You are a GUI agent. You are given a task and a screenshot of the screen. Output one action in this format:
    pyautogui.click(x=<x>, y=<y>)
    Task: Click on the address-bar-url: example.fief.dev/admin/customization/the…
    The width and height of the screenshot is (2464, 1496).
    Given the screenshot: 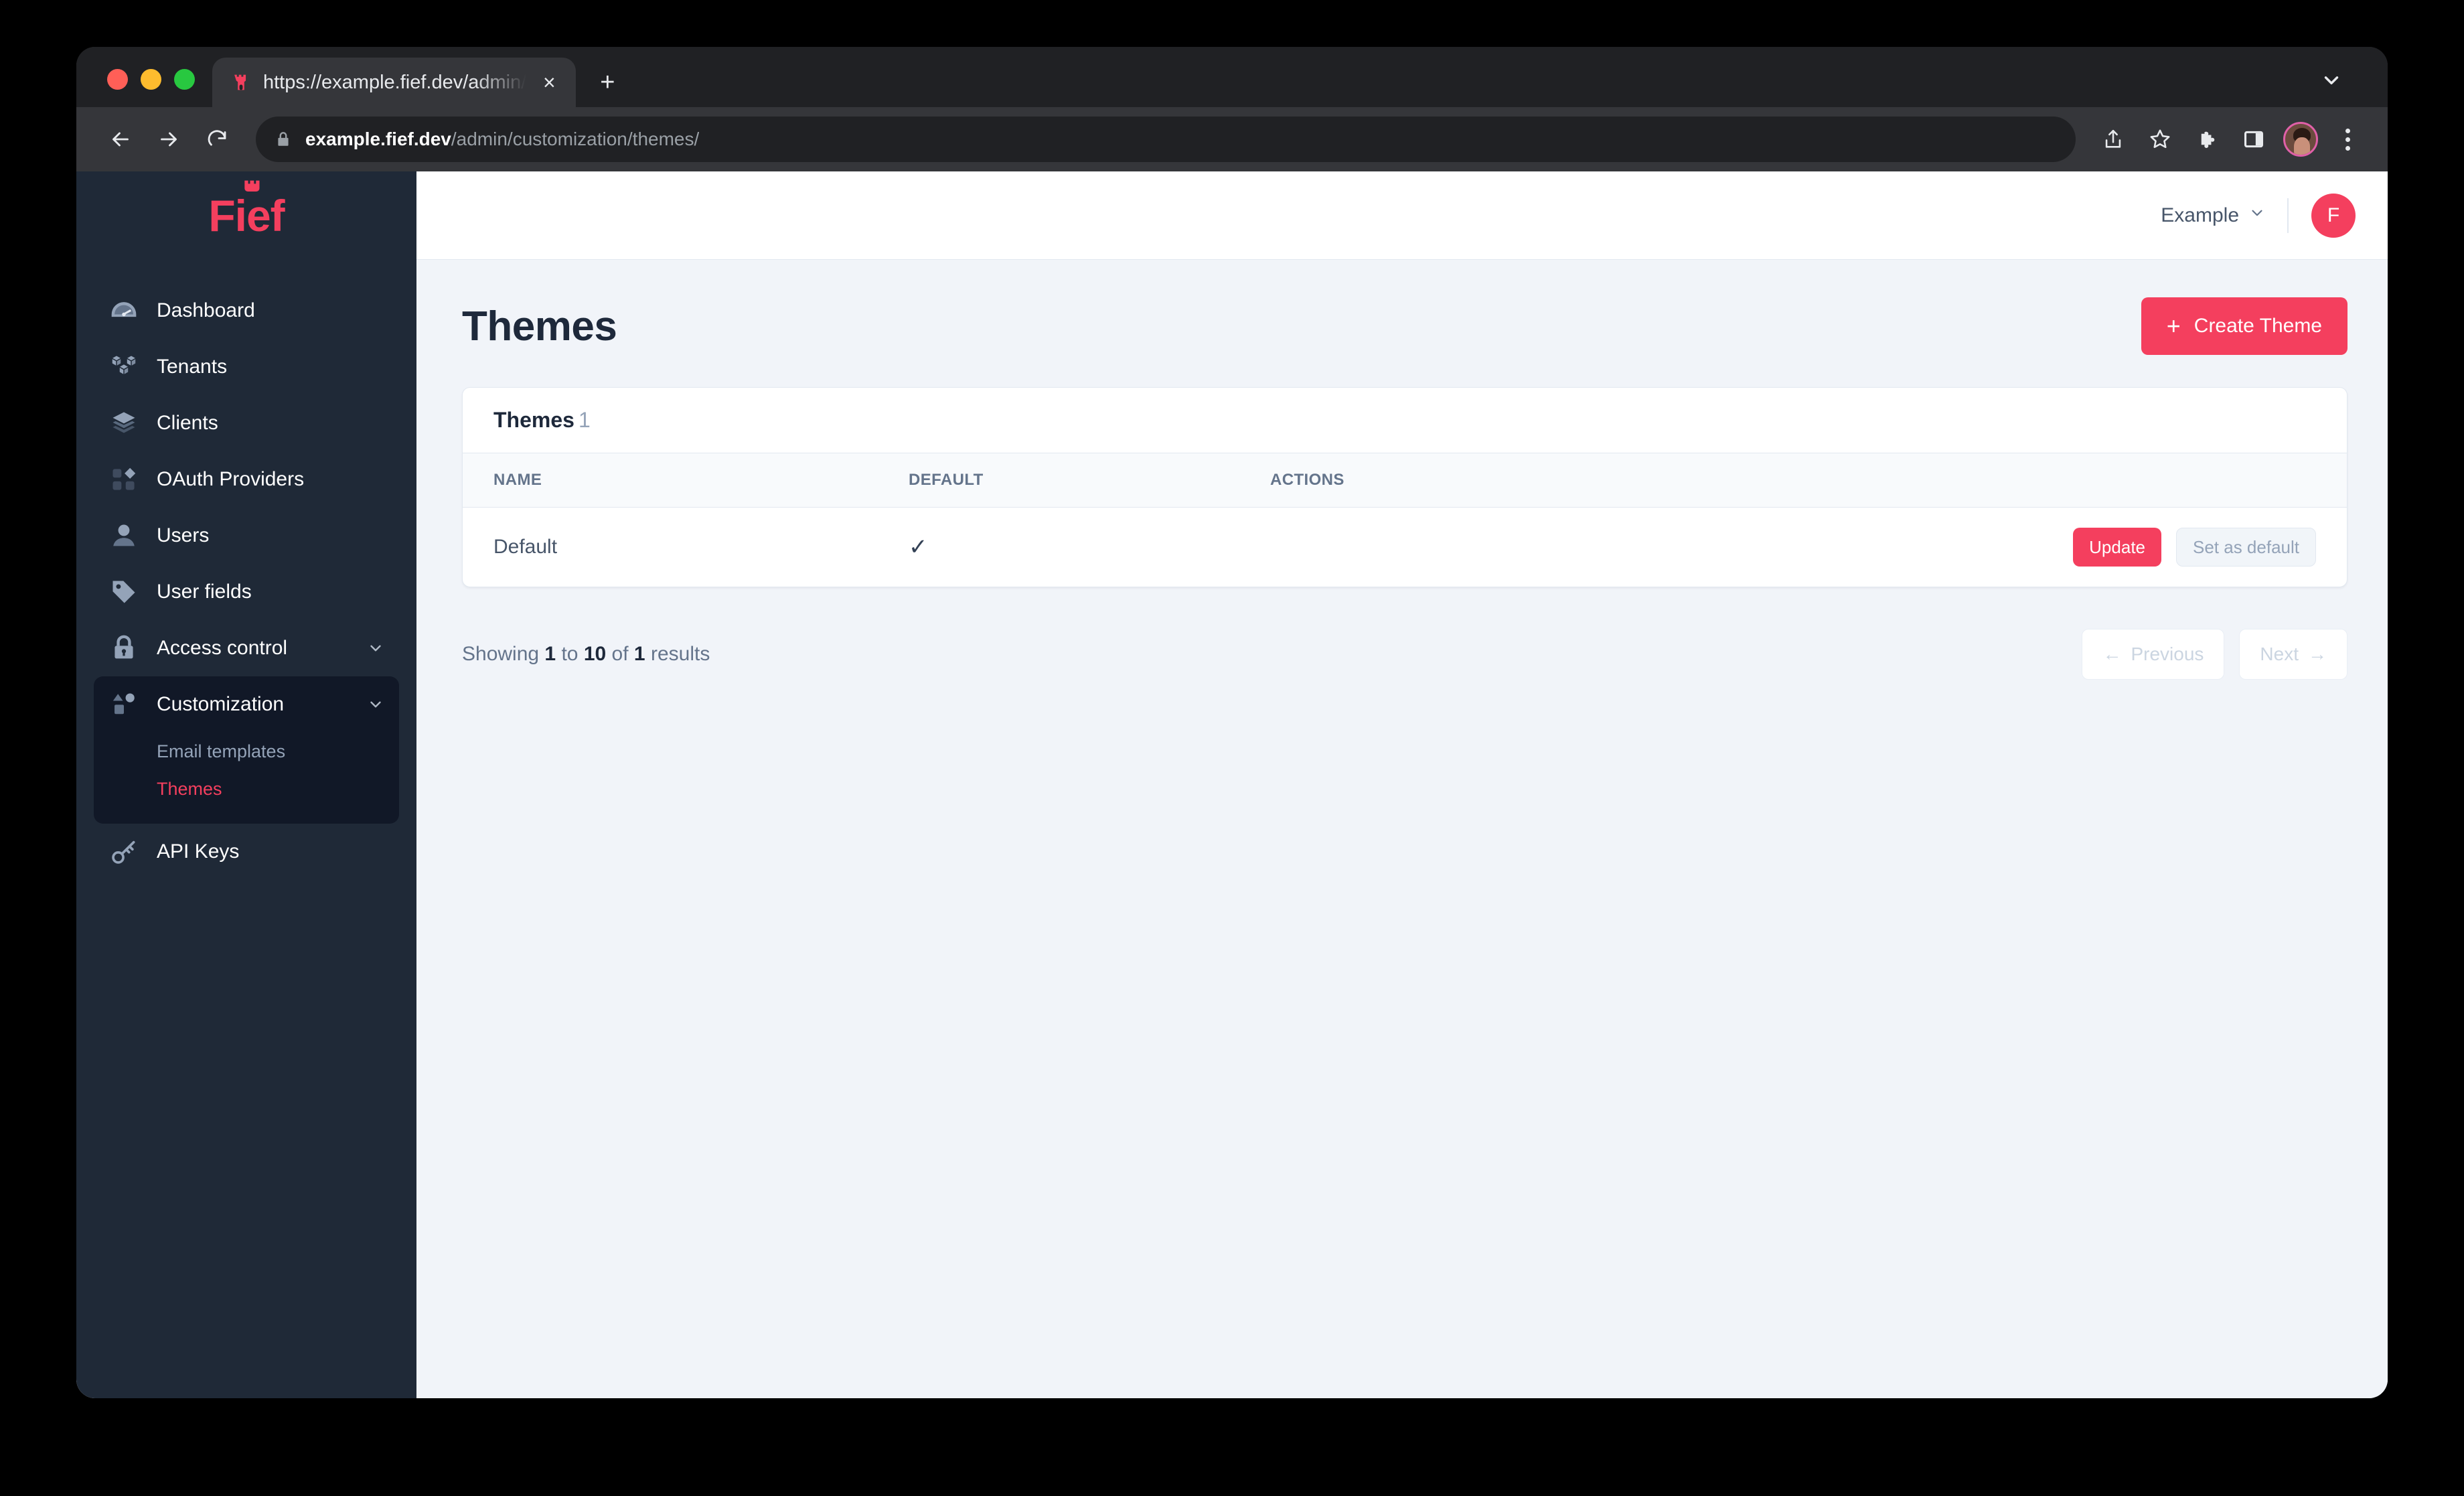 What is the action you would take?
    pyautogui.click(x=502, y=140)
    